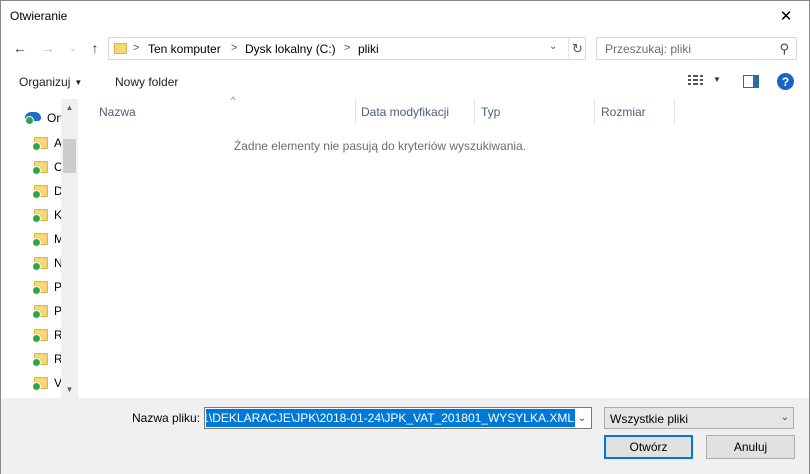  Describe the element at coordinates (233, 100) in the screenshot. I see `sort-caret-icon: ^` at that location.